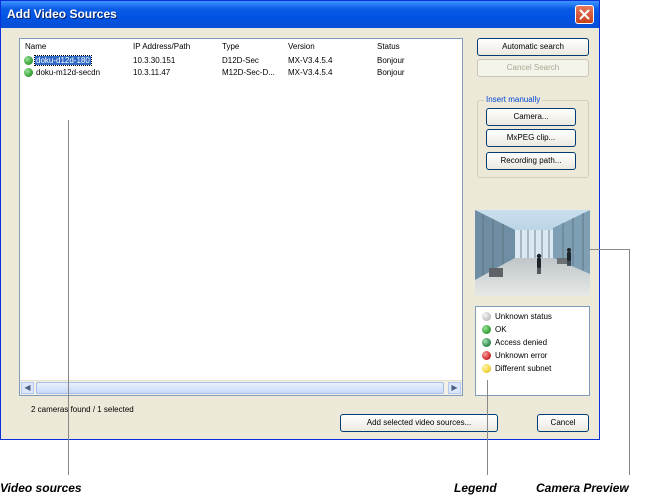 The width and height of the screenshot is (648, 501). I want to click on chevron-left-icon: ◀, so click(27, 387).